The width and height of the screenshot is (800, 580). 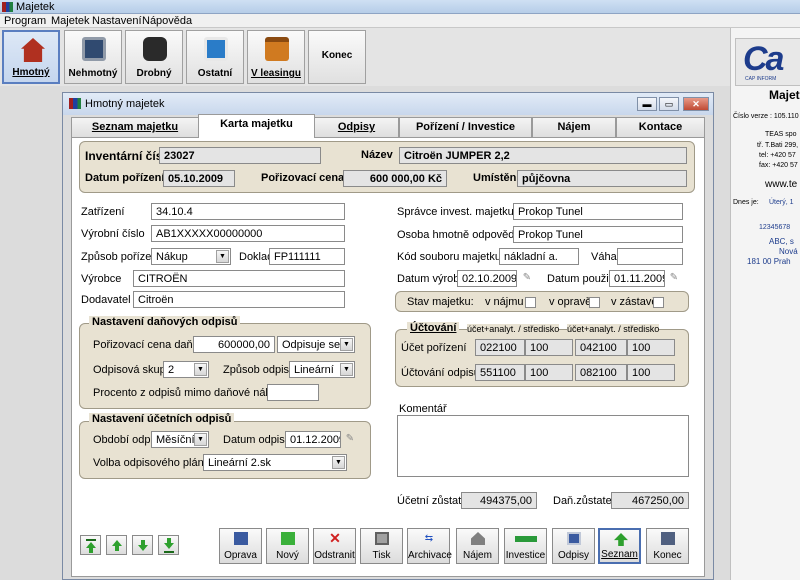 I want to click on app-icon, so click(x=7, y=7).